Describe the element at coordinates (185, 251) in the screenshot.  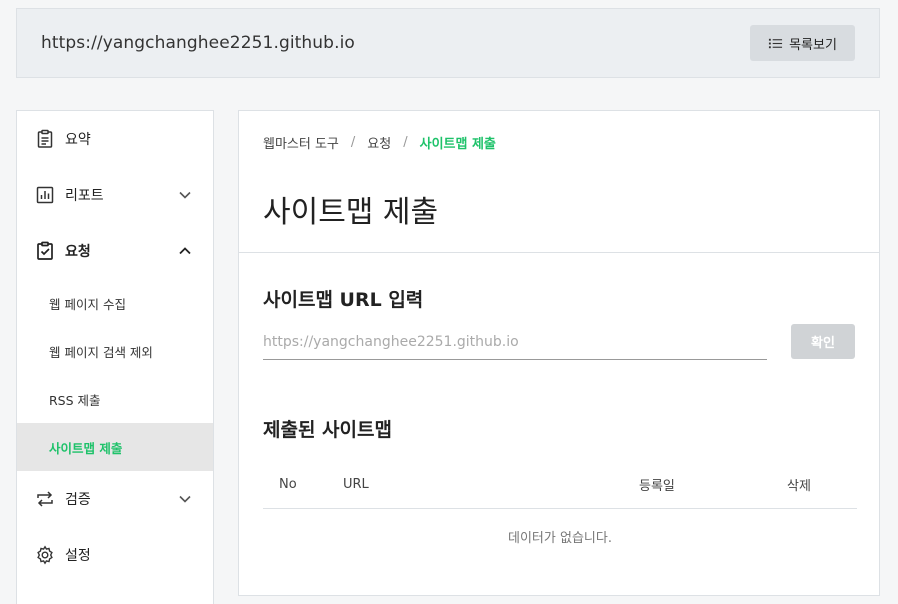
I see `chevron-up-icon` at that location.